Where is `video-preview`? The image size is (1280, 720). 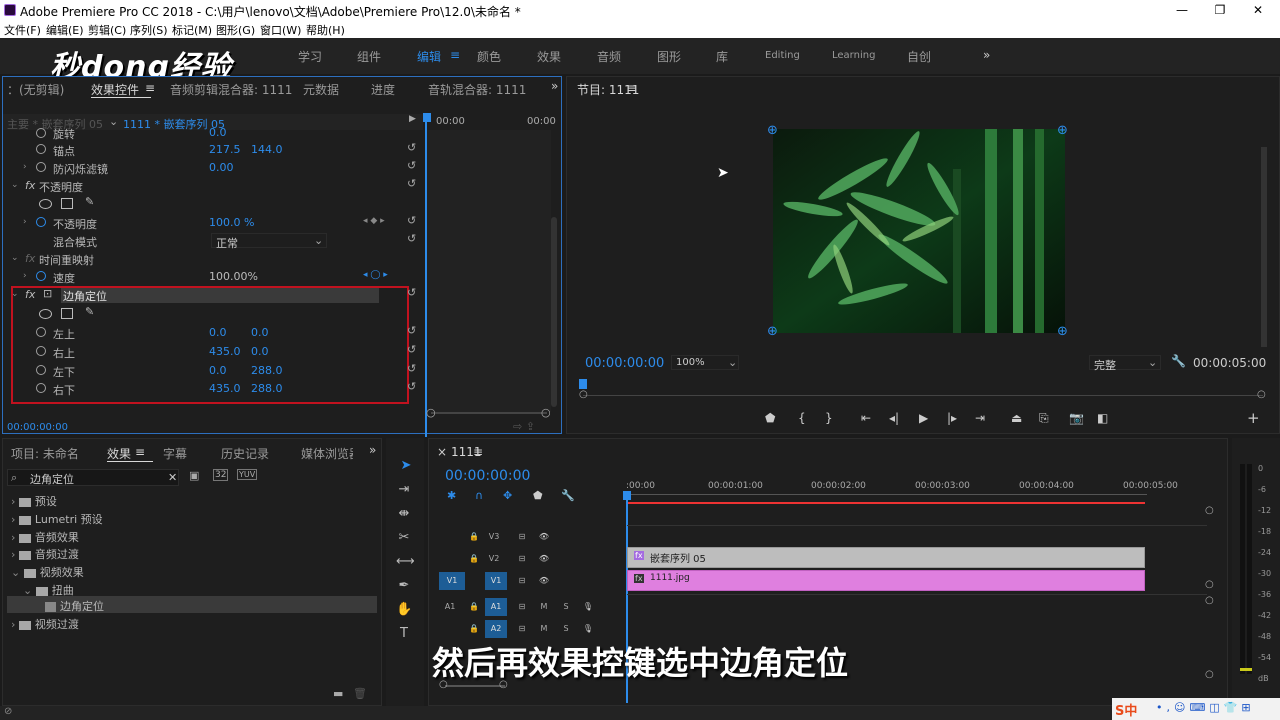
video-preview is located at coordinates (919, 231).